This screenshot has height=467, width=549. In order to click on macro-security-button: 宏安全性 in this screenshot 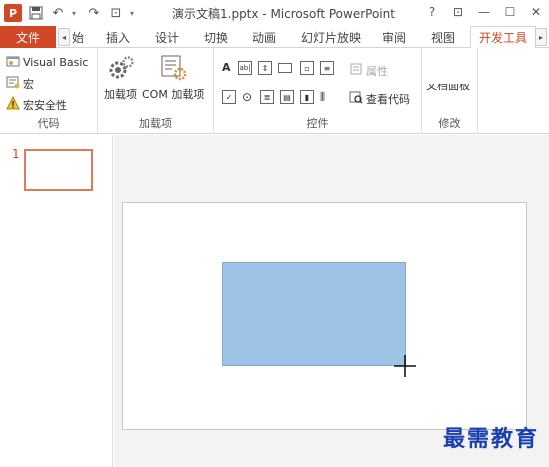, I will do `click(36, 104)`.